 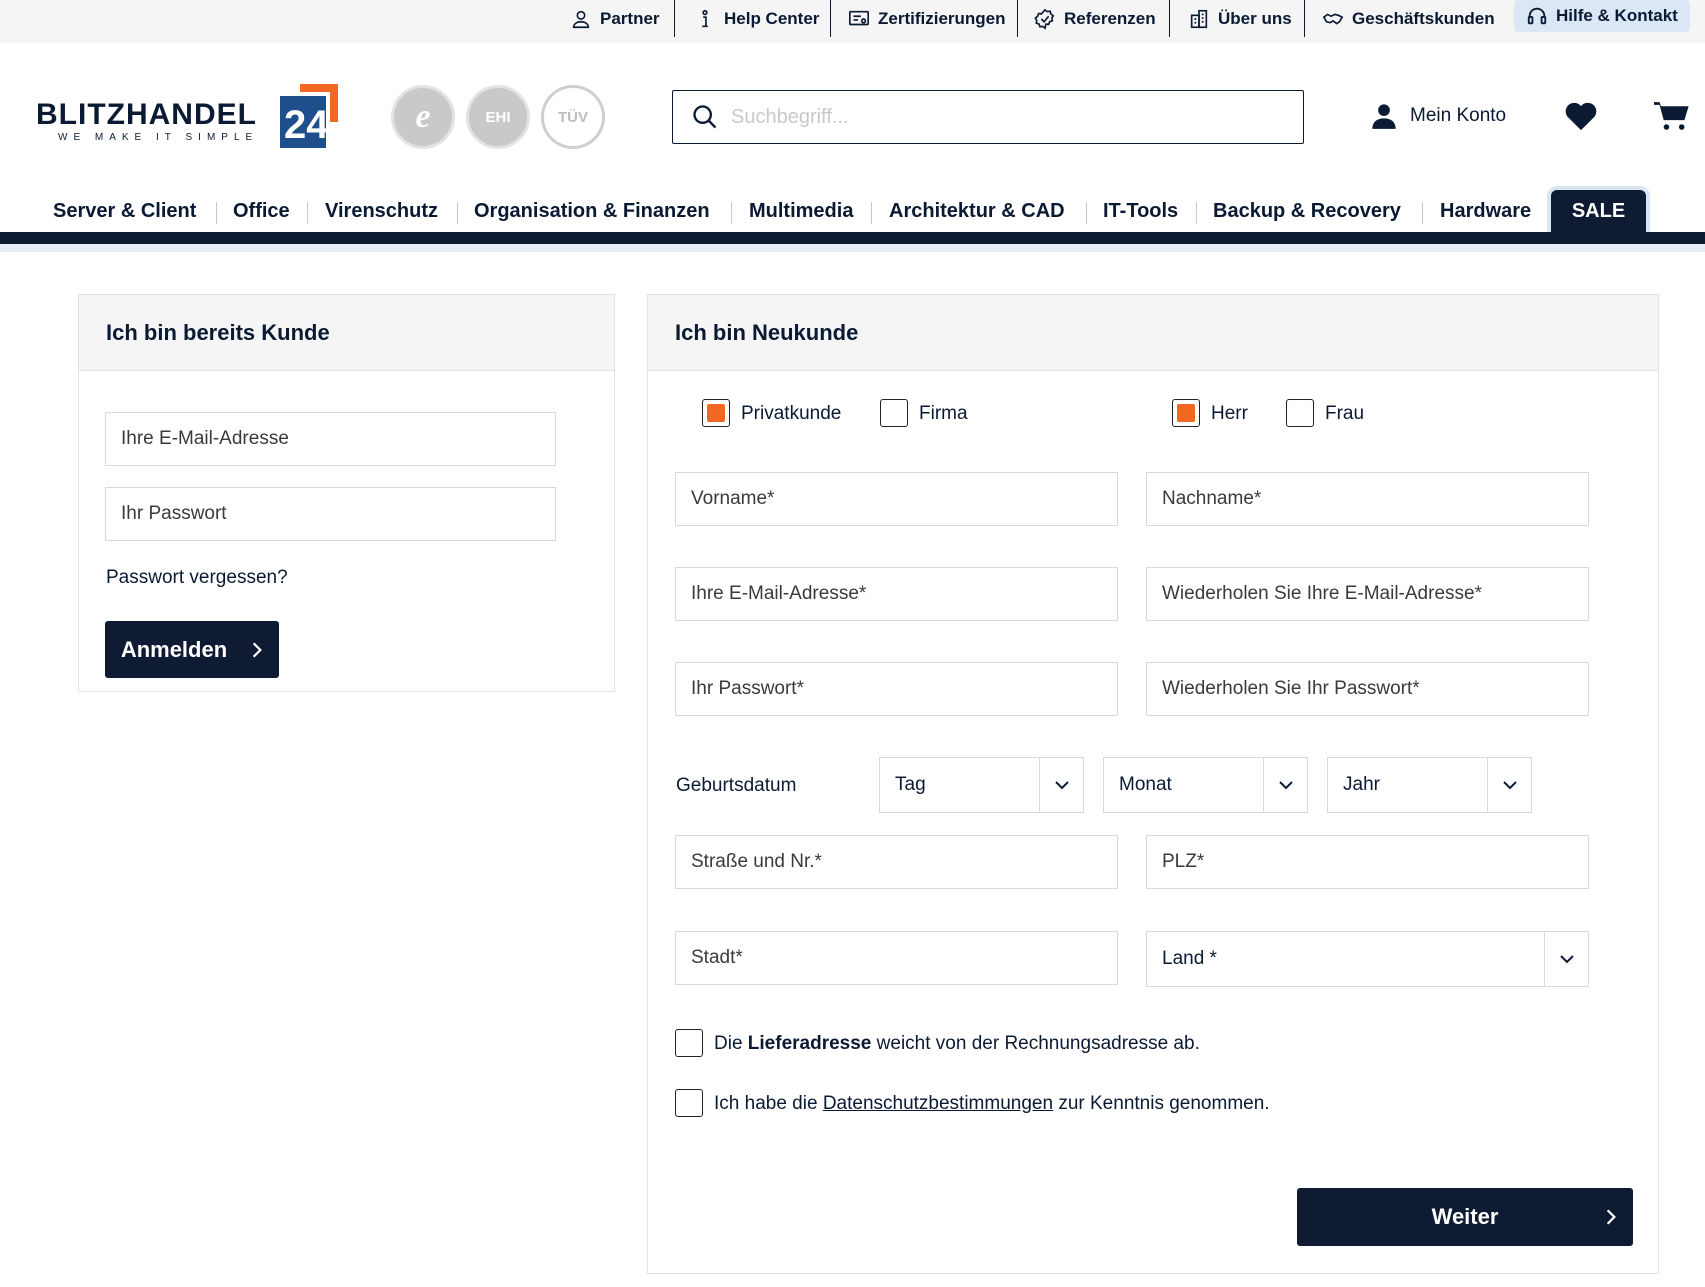 I want to click on password-field, so click(x=896, y=689).